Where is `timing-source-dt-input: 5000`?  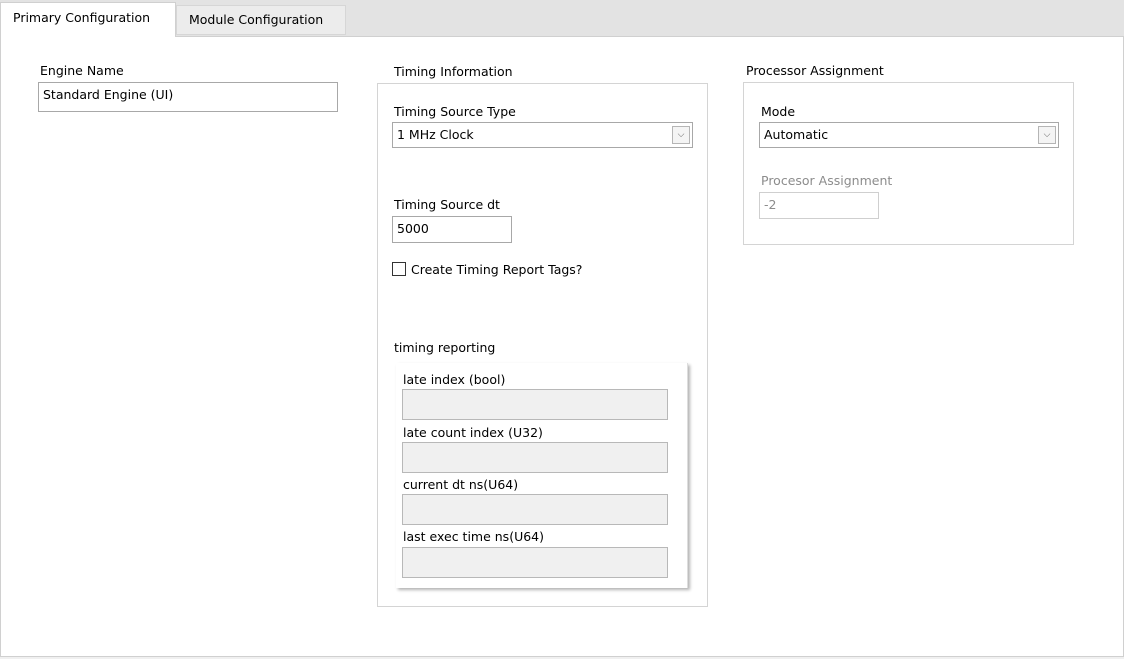 timing-source-dt-input: 5000 is located at coordinates (452, 229).